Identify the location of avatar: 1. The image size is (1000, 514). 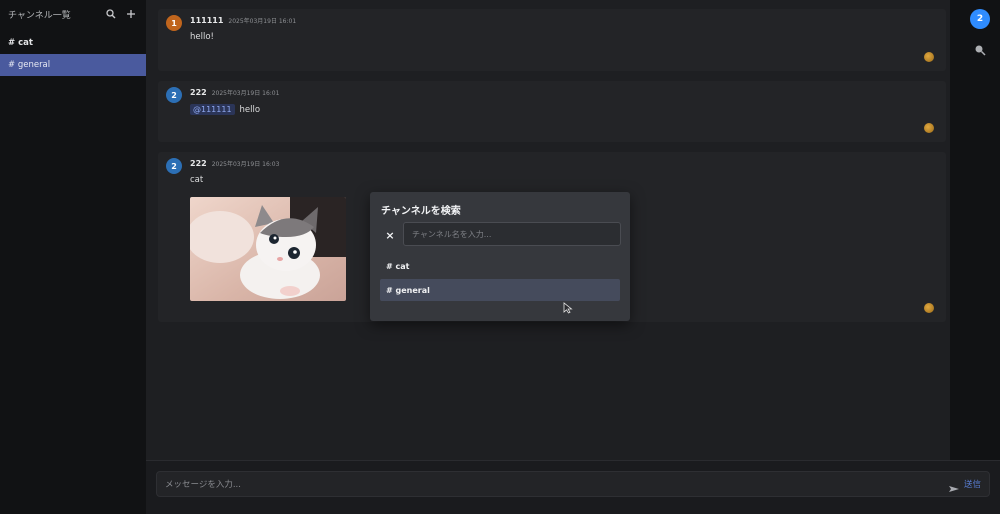
(174, 23).